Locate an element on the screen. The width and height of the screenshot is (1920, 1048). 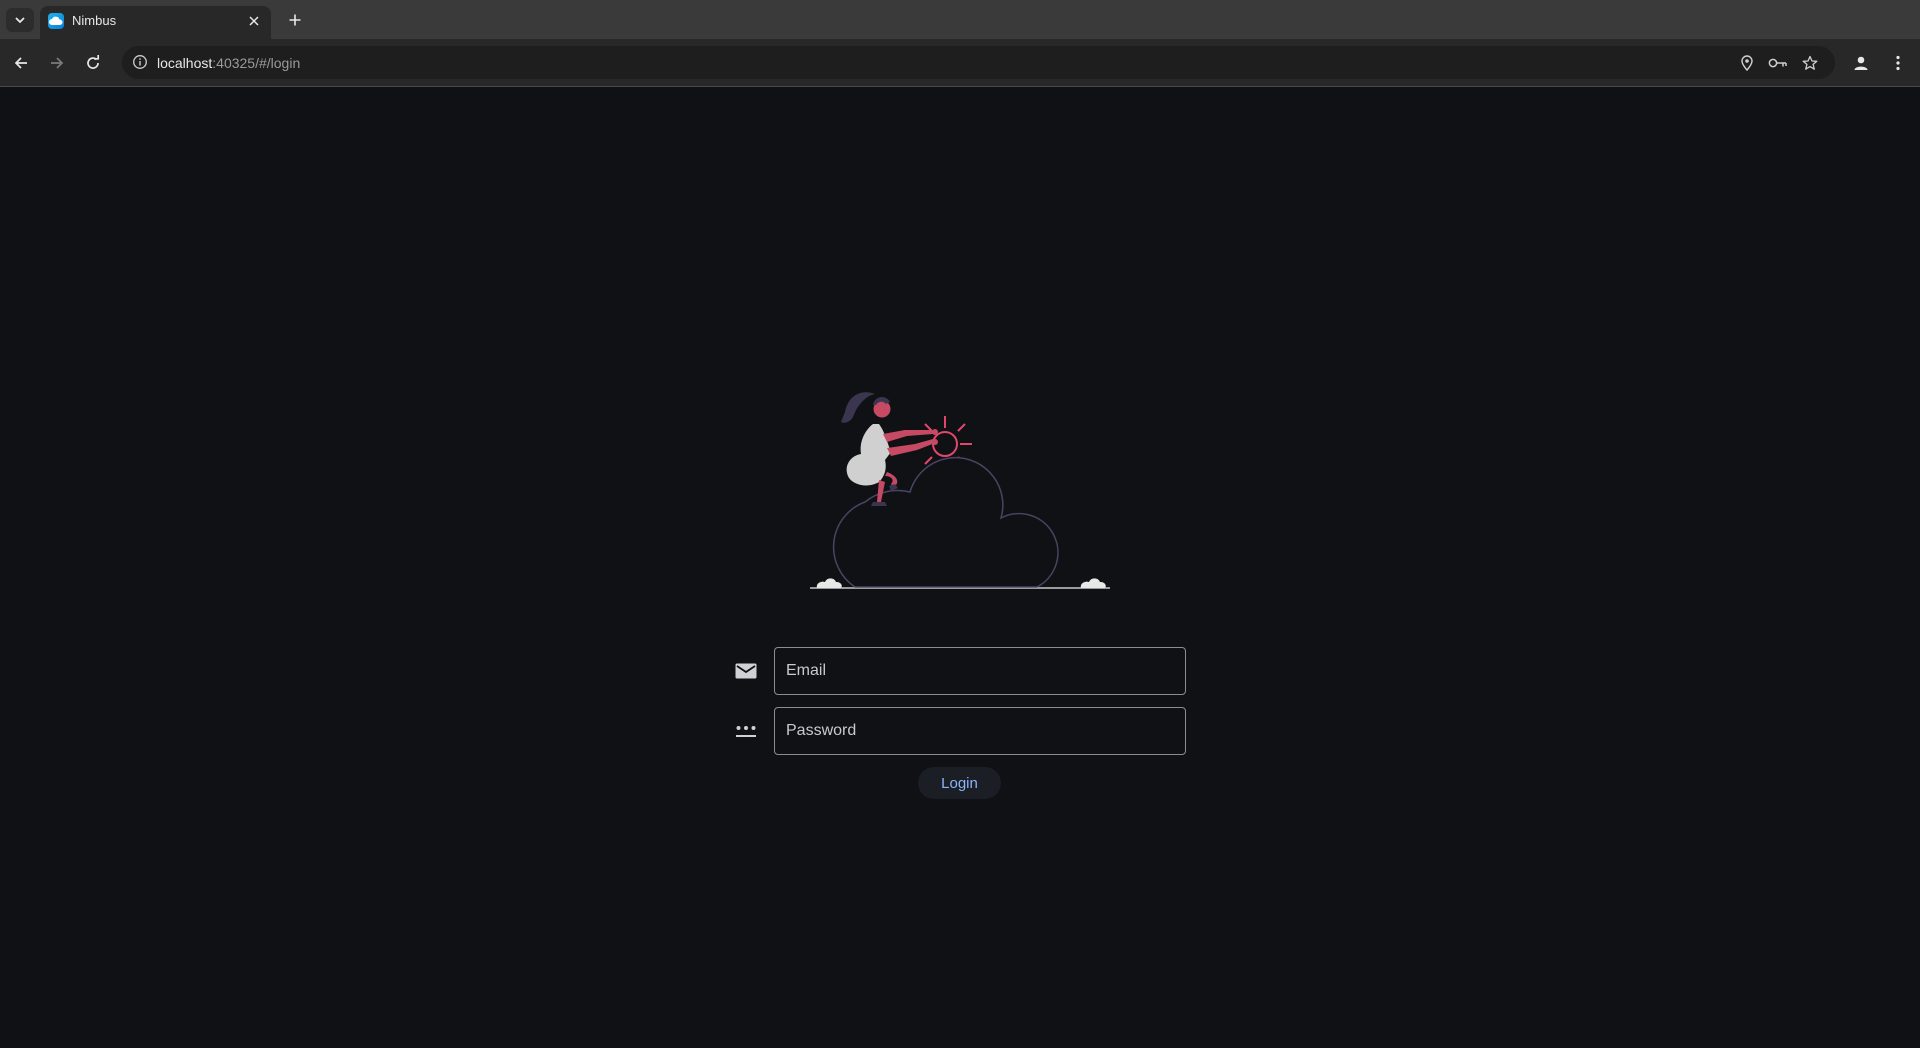
close-tab-icon is located at coordinates (254, 21).